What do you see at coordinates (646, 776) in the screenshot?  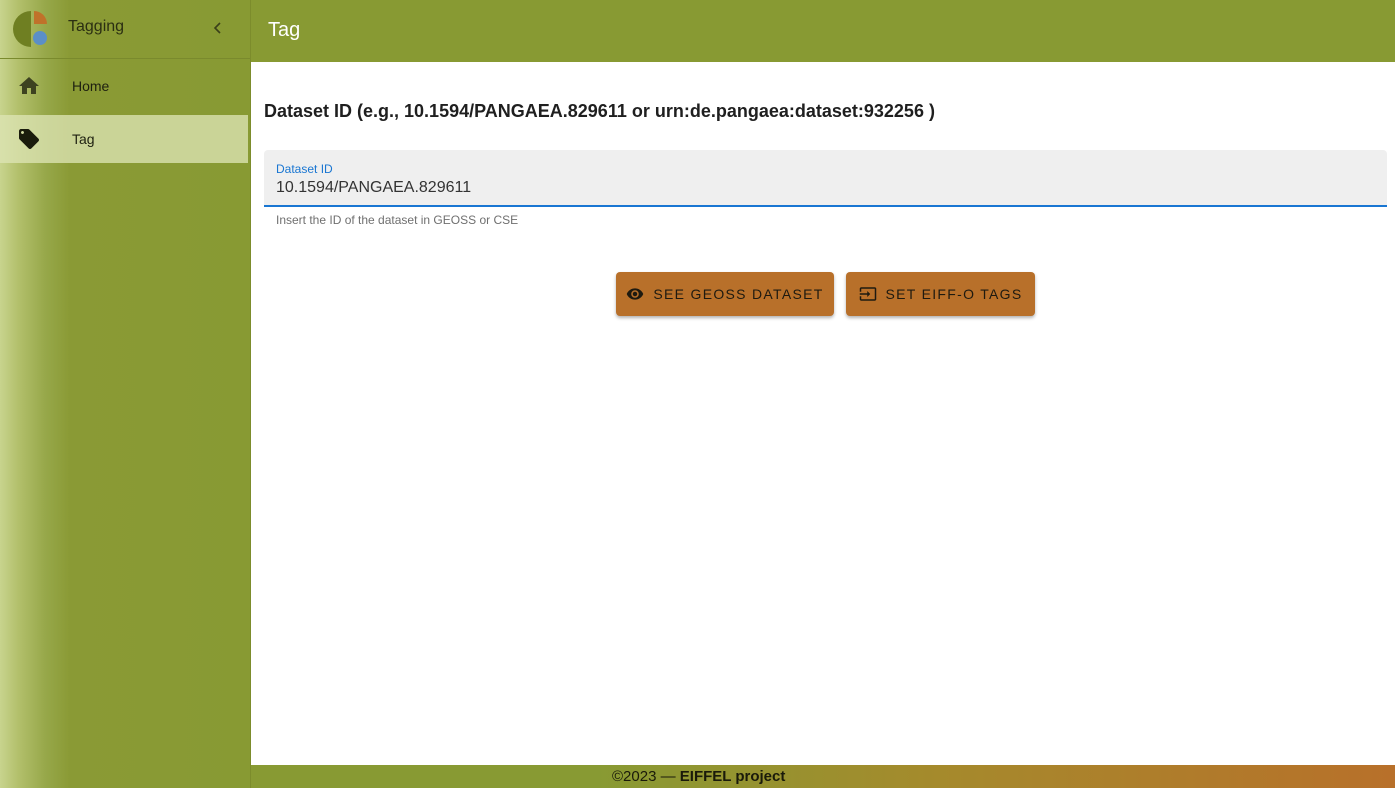 I see `footer-copyright: ©2023 —` at bounding box center [646, 776].